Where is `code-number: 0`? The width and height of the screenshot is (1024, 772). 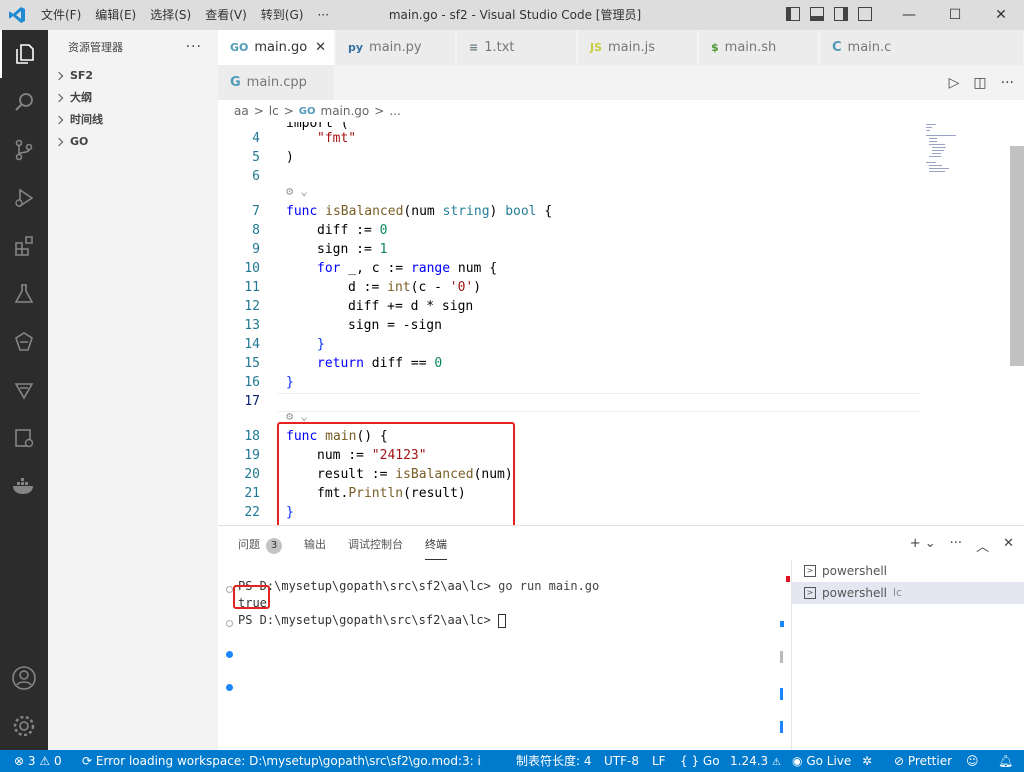
code-number: 0 is located at coordinates (438, 363).